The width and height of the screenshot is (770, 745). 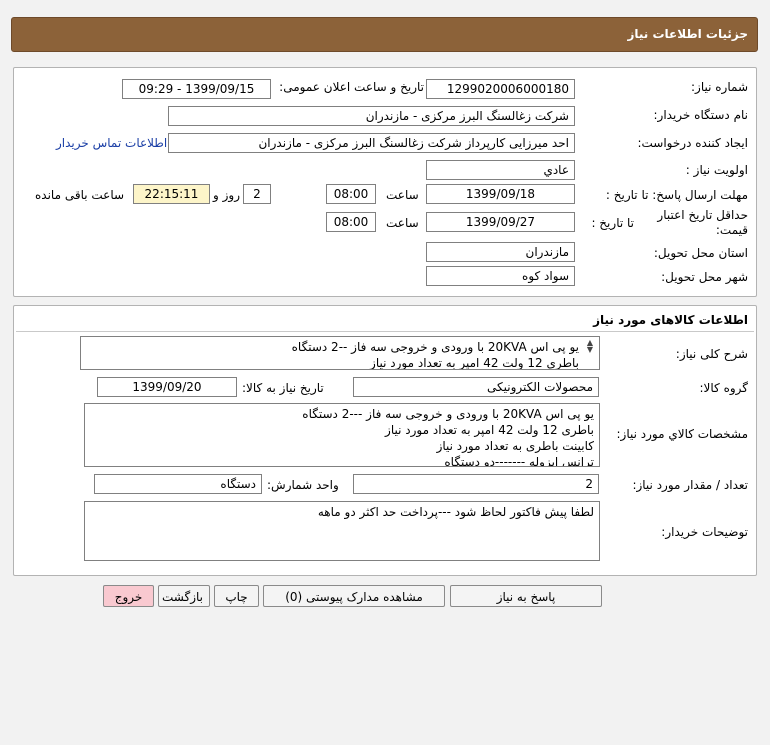 I want to click on print-button: چاپ, so click(x=236, y=596).